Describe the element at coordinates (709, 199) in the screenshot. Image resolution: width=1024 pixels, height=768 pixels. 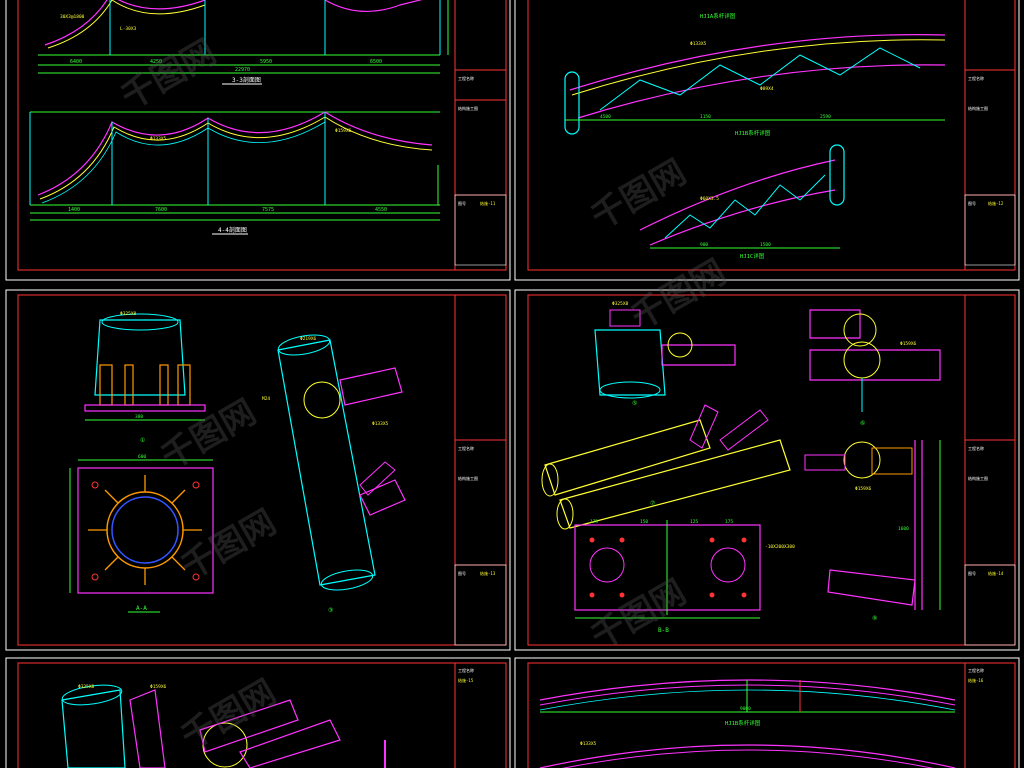
I see `note-label: Φ60X3.5` at that location.